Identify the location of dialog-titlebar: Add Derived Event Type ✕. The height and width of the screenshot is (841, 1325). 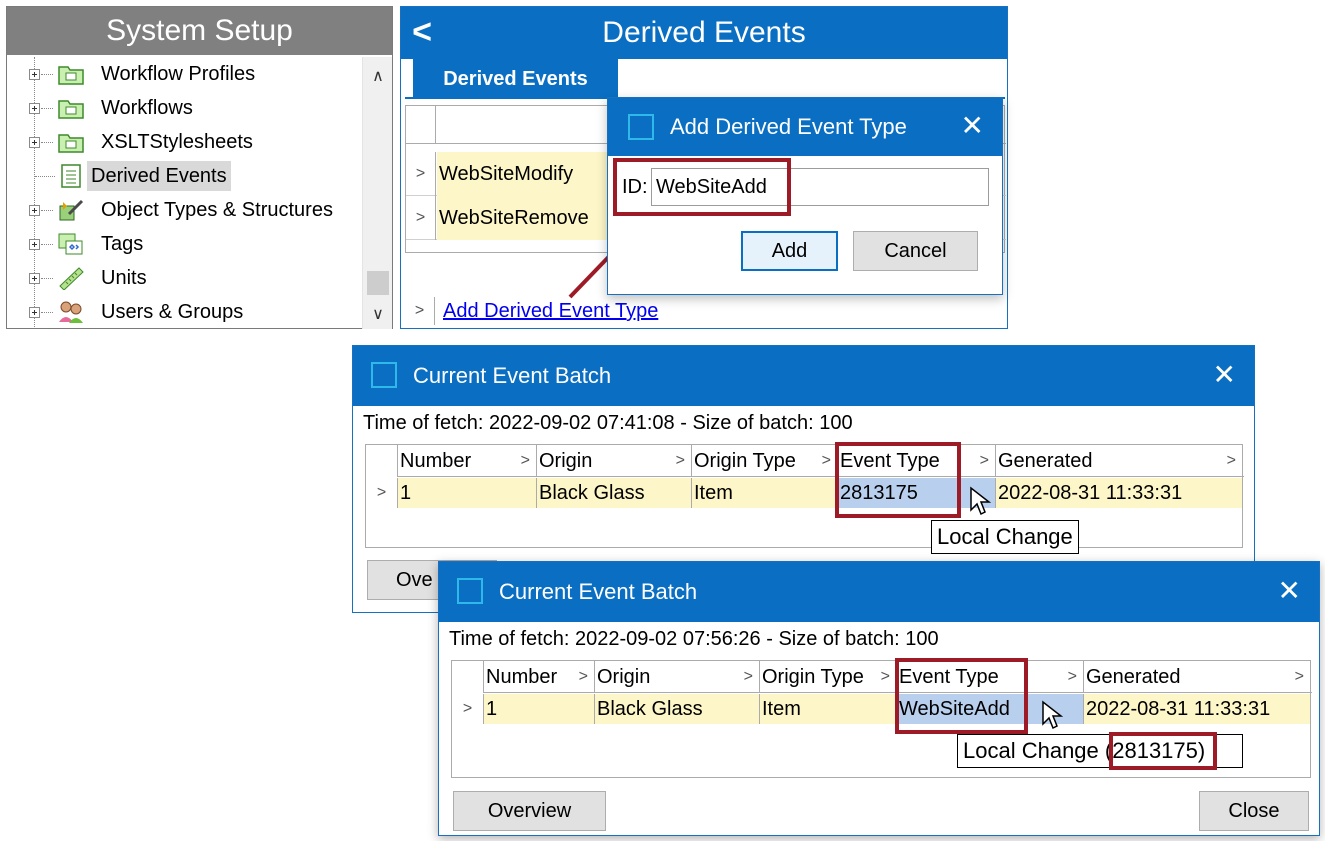
(805, 127).